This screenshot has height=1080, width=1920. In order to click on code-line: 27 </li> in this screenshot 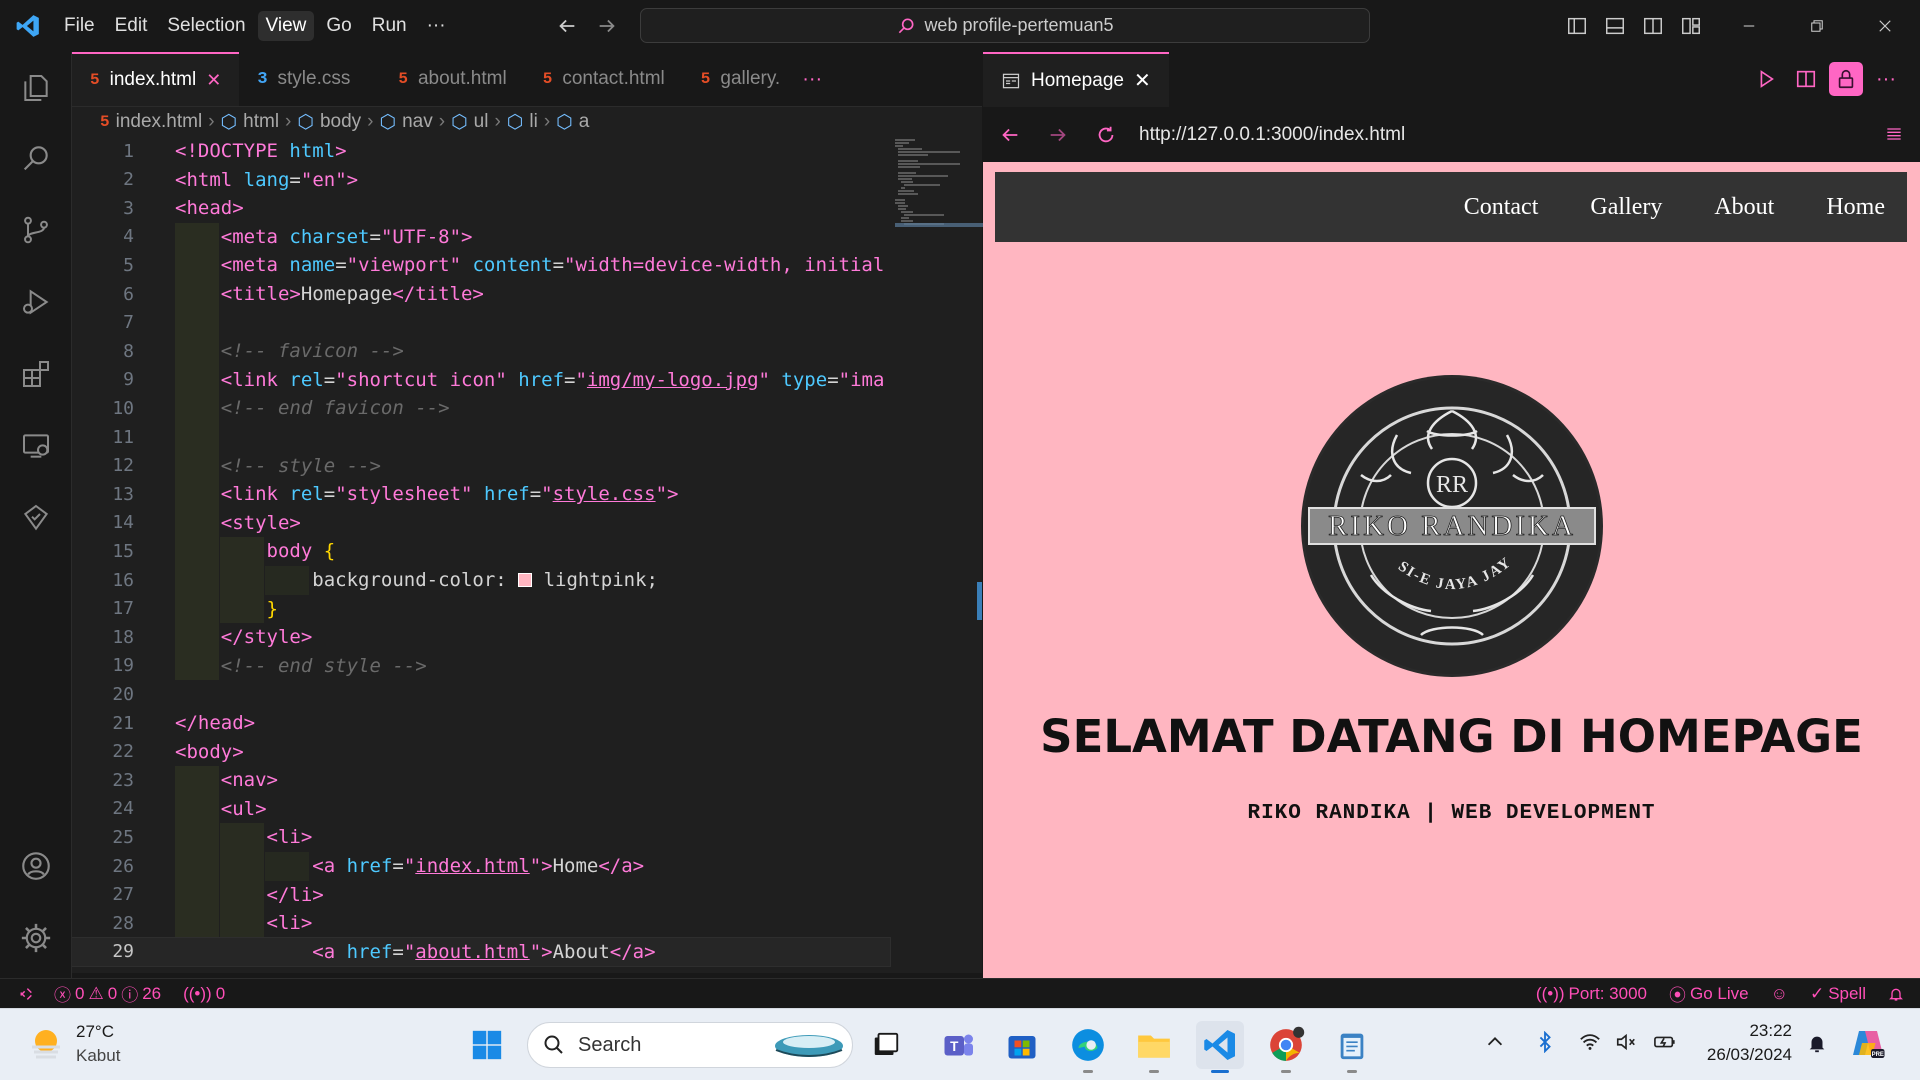, I will do `click(481, 895)`.